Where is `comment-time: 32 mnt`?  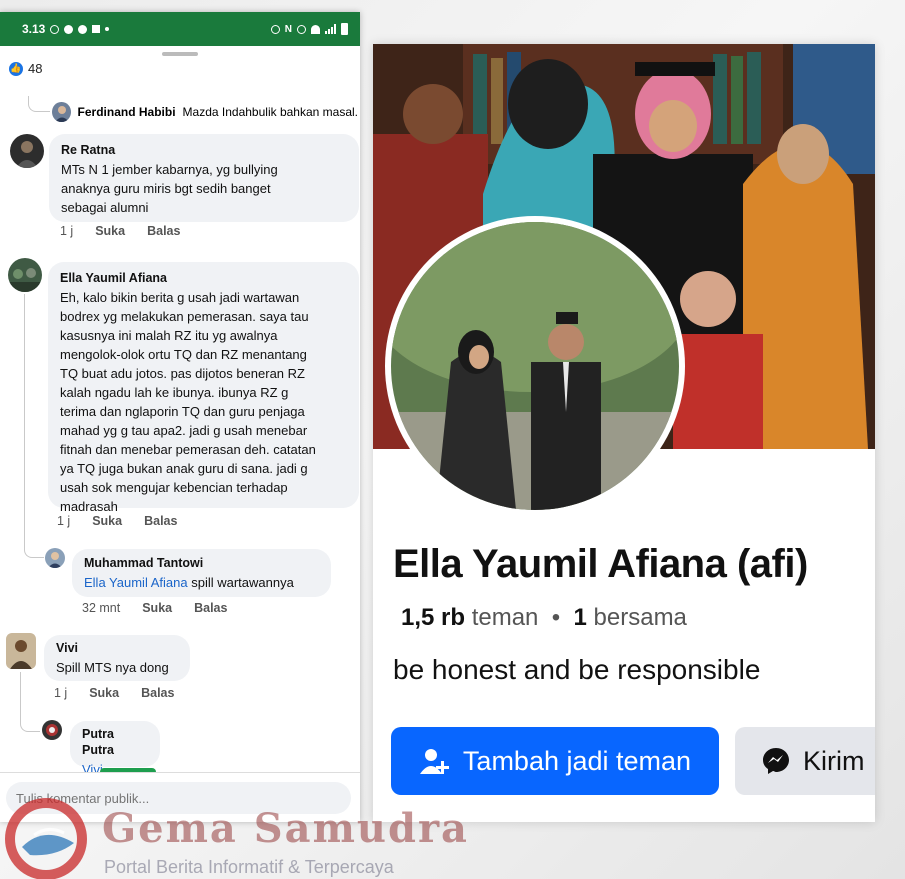
comment-time: 32 mnt is located at coordinates (101, 608).